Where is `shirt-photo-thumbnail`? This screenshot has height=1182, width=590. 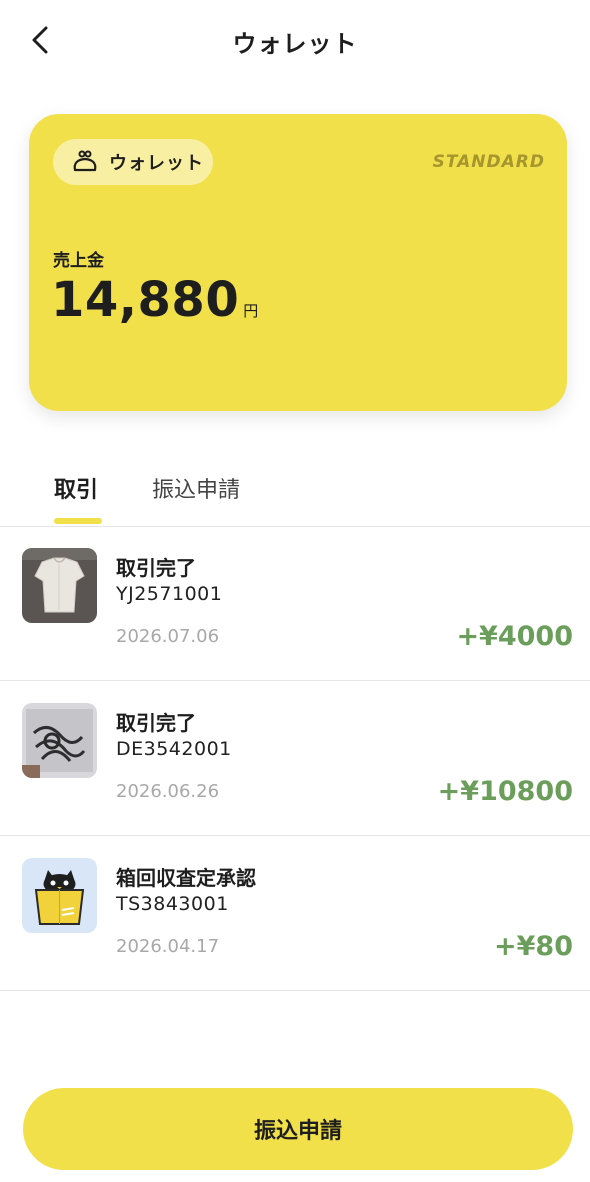 shirt-photo-thumbnail is located at coordinates (59, 585).